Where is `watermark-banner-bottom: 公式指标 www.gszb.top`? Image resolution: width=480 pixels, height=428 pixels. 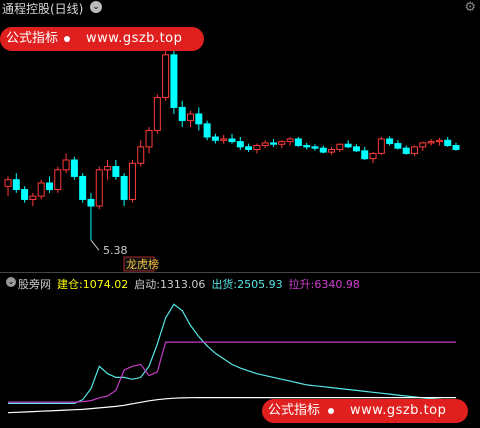
watermark-banner-bottom: 公式指标 www.gszb.top is located at coordinates (365, 411).